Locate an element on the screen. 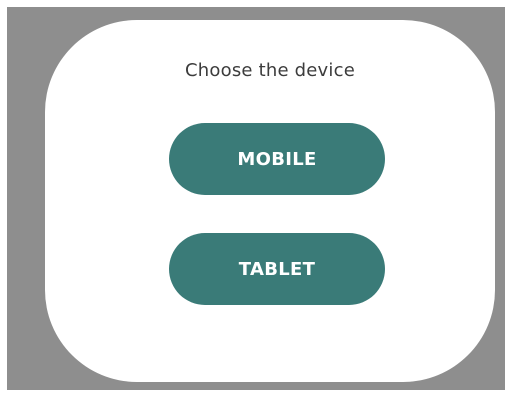 The height and width of the screenshot is (396, 512). dialog-title: Choose the device is located at coordinates (270, 70).